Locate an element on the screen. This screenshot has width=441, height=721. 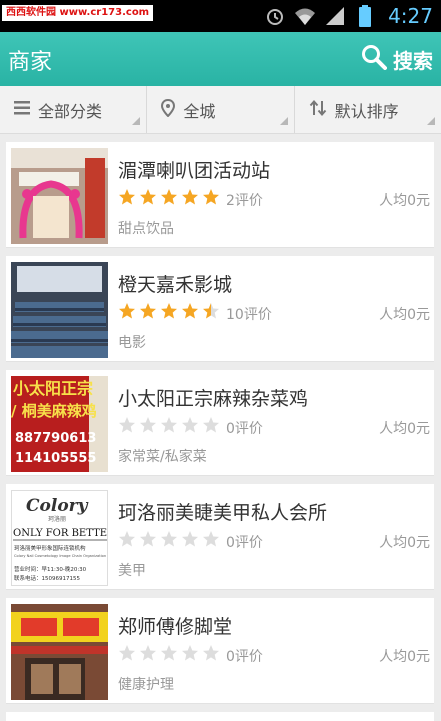
status-bar: 西西软件园 www.cr173.com 4:27 is located at coordinates (220, 16).